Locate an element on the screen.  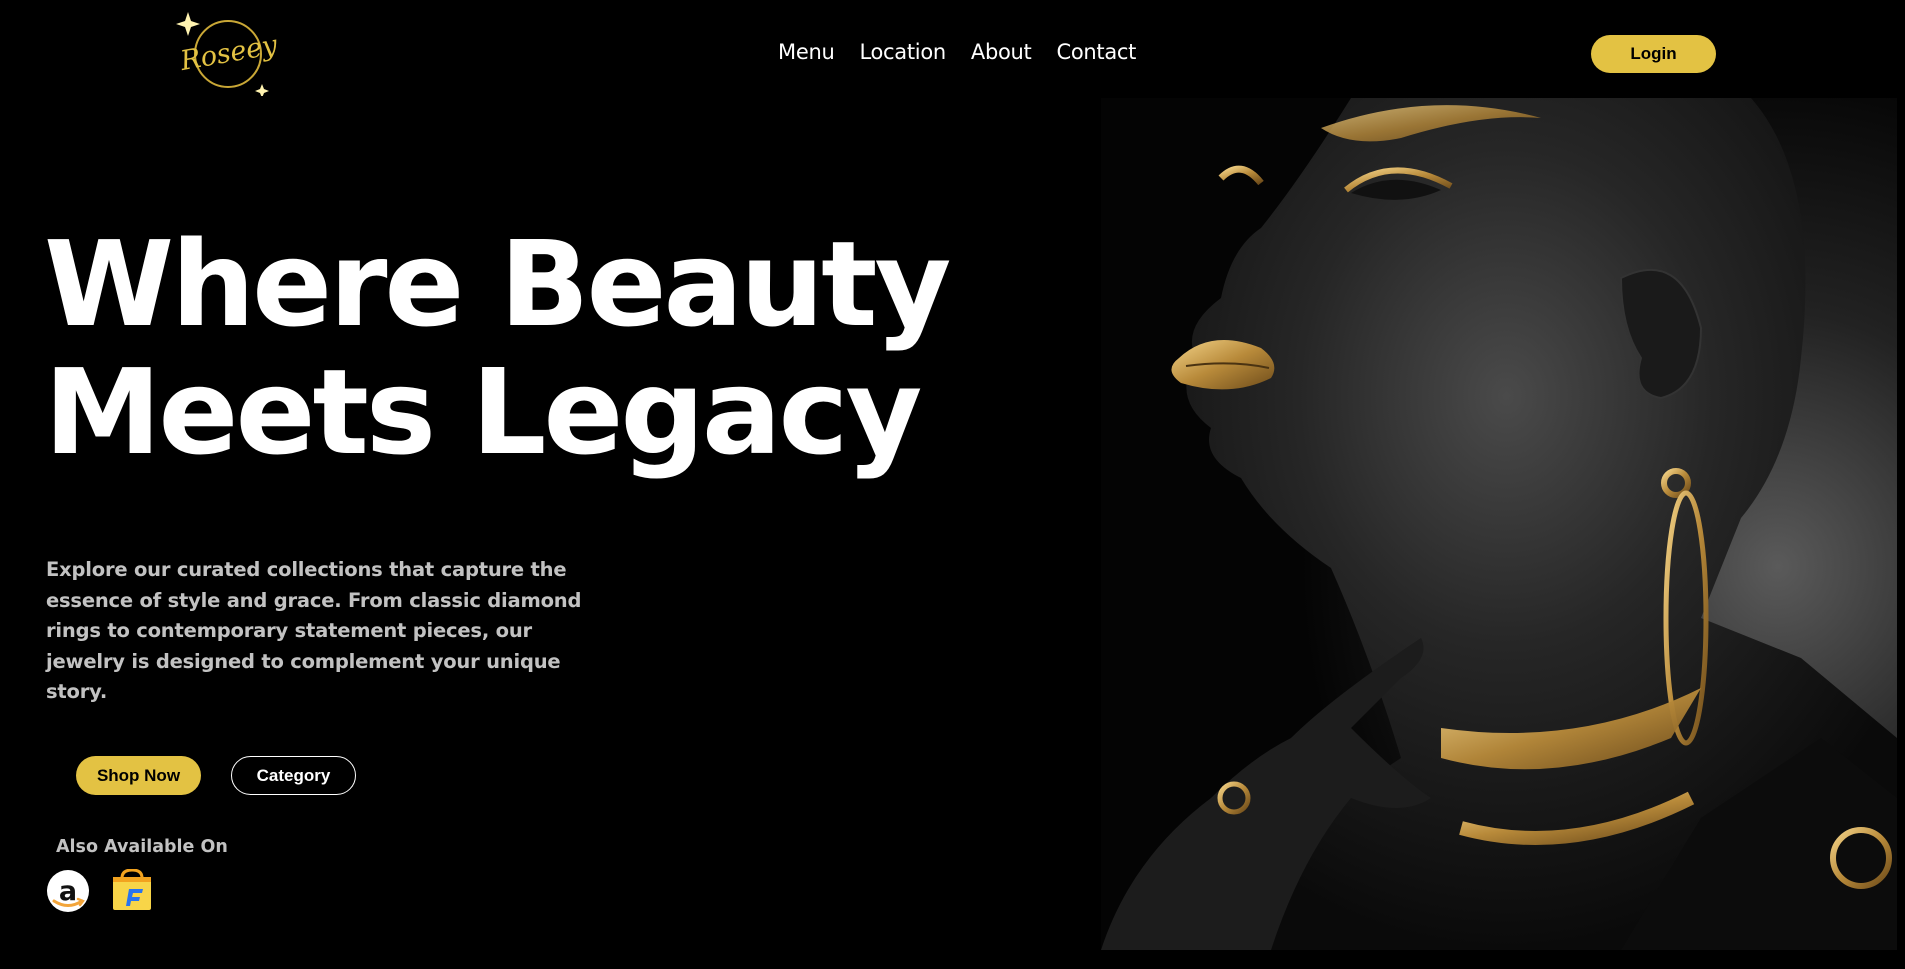
nav-item-about: About is located at coordinates (1001, 52).